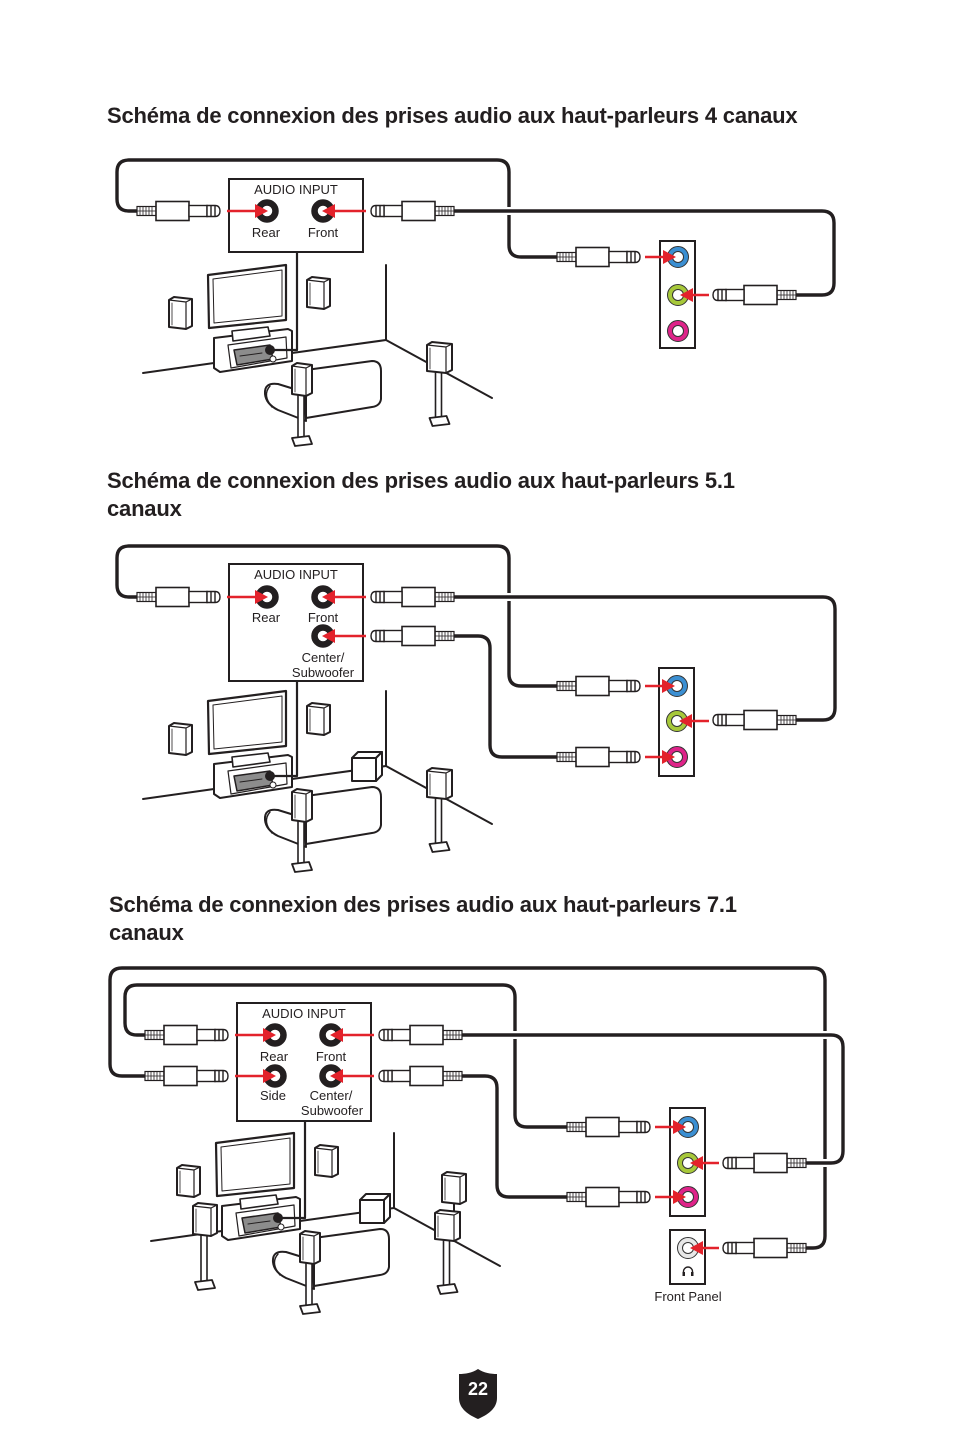 The height and width of the screenshot is (1432, 954). I want to click on subwoofer-side, so click(379, 766).